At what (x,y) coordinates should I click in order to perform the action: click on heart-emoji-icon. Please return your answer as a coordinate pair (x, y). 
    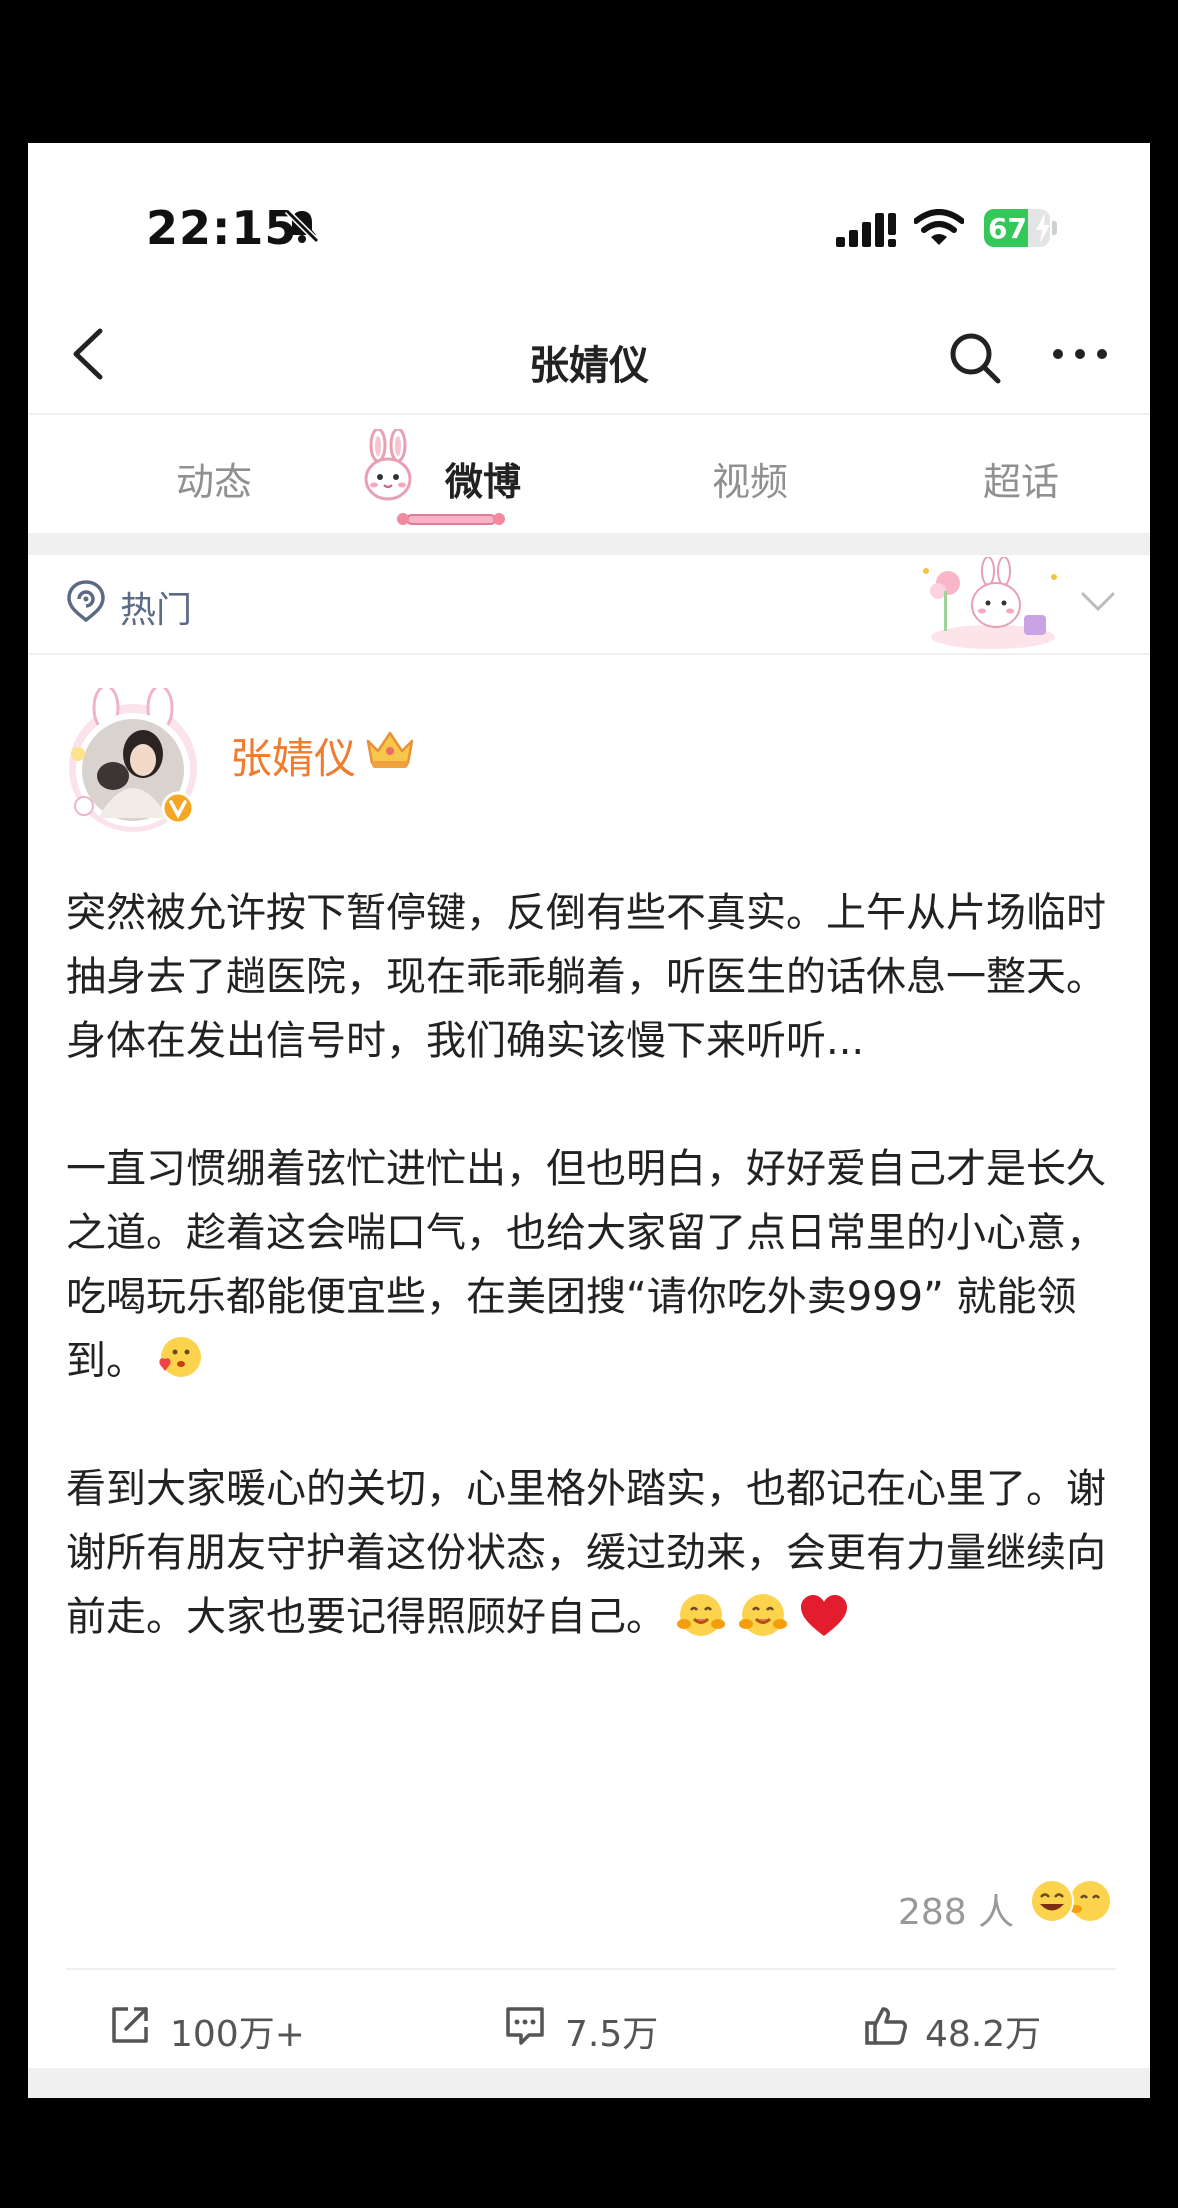
    Looking at the image, I should click on (824, 1615).